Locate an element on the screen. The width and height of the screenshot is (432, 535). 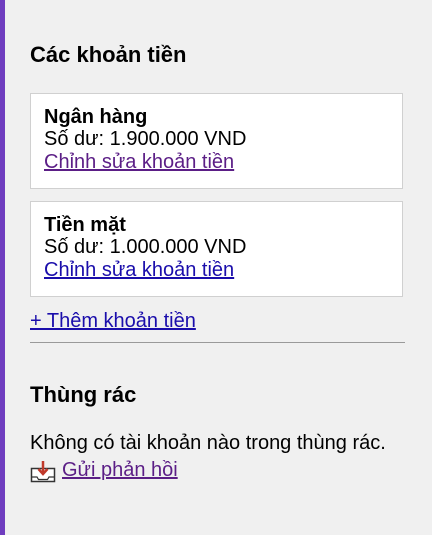
account-name: Ngân hàng is located at coordinates (96, 117).